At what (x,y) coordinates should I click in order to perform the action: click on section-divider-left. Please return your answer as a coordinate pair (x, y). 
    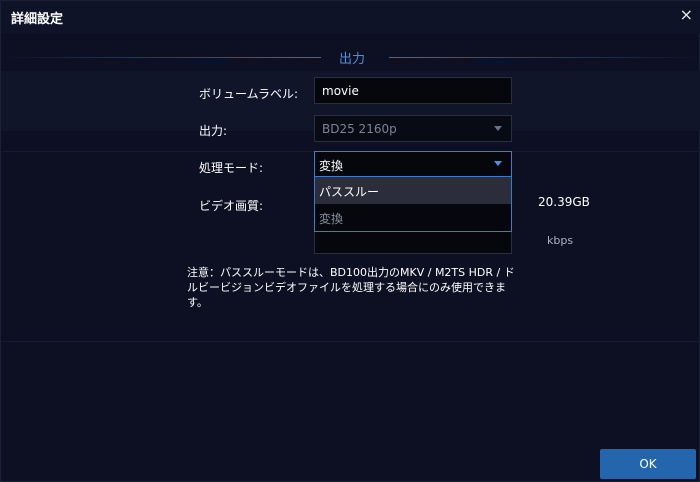
    Looking at the image, I should click on (161, 57).